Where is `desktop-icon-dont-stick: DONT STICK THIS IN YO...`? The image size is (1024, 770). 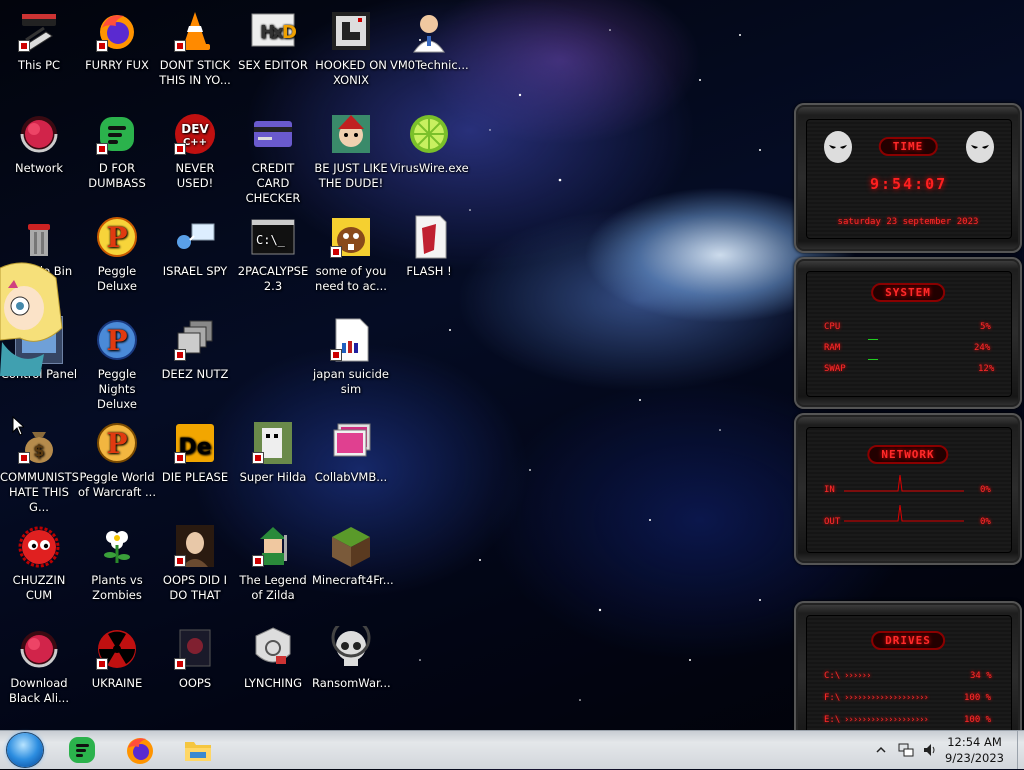 desktop-icon-dont-stick: DONT STICK THIS IN YO... is located at coordinates (195, 48).